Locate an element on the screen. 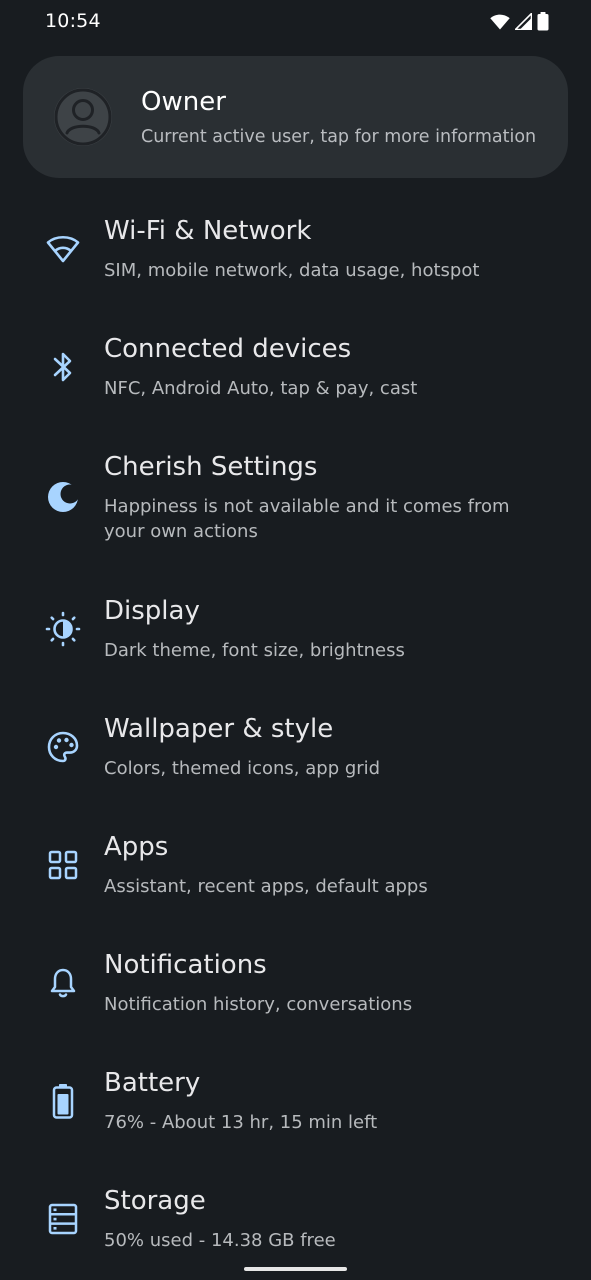 This screenshot has width=591, height=1280. status-icons is located at coordinates (519, 21).